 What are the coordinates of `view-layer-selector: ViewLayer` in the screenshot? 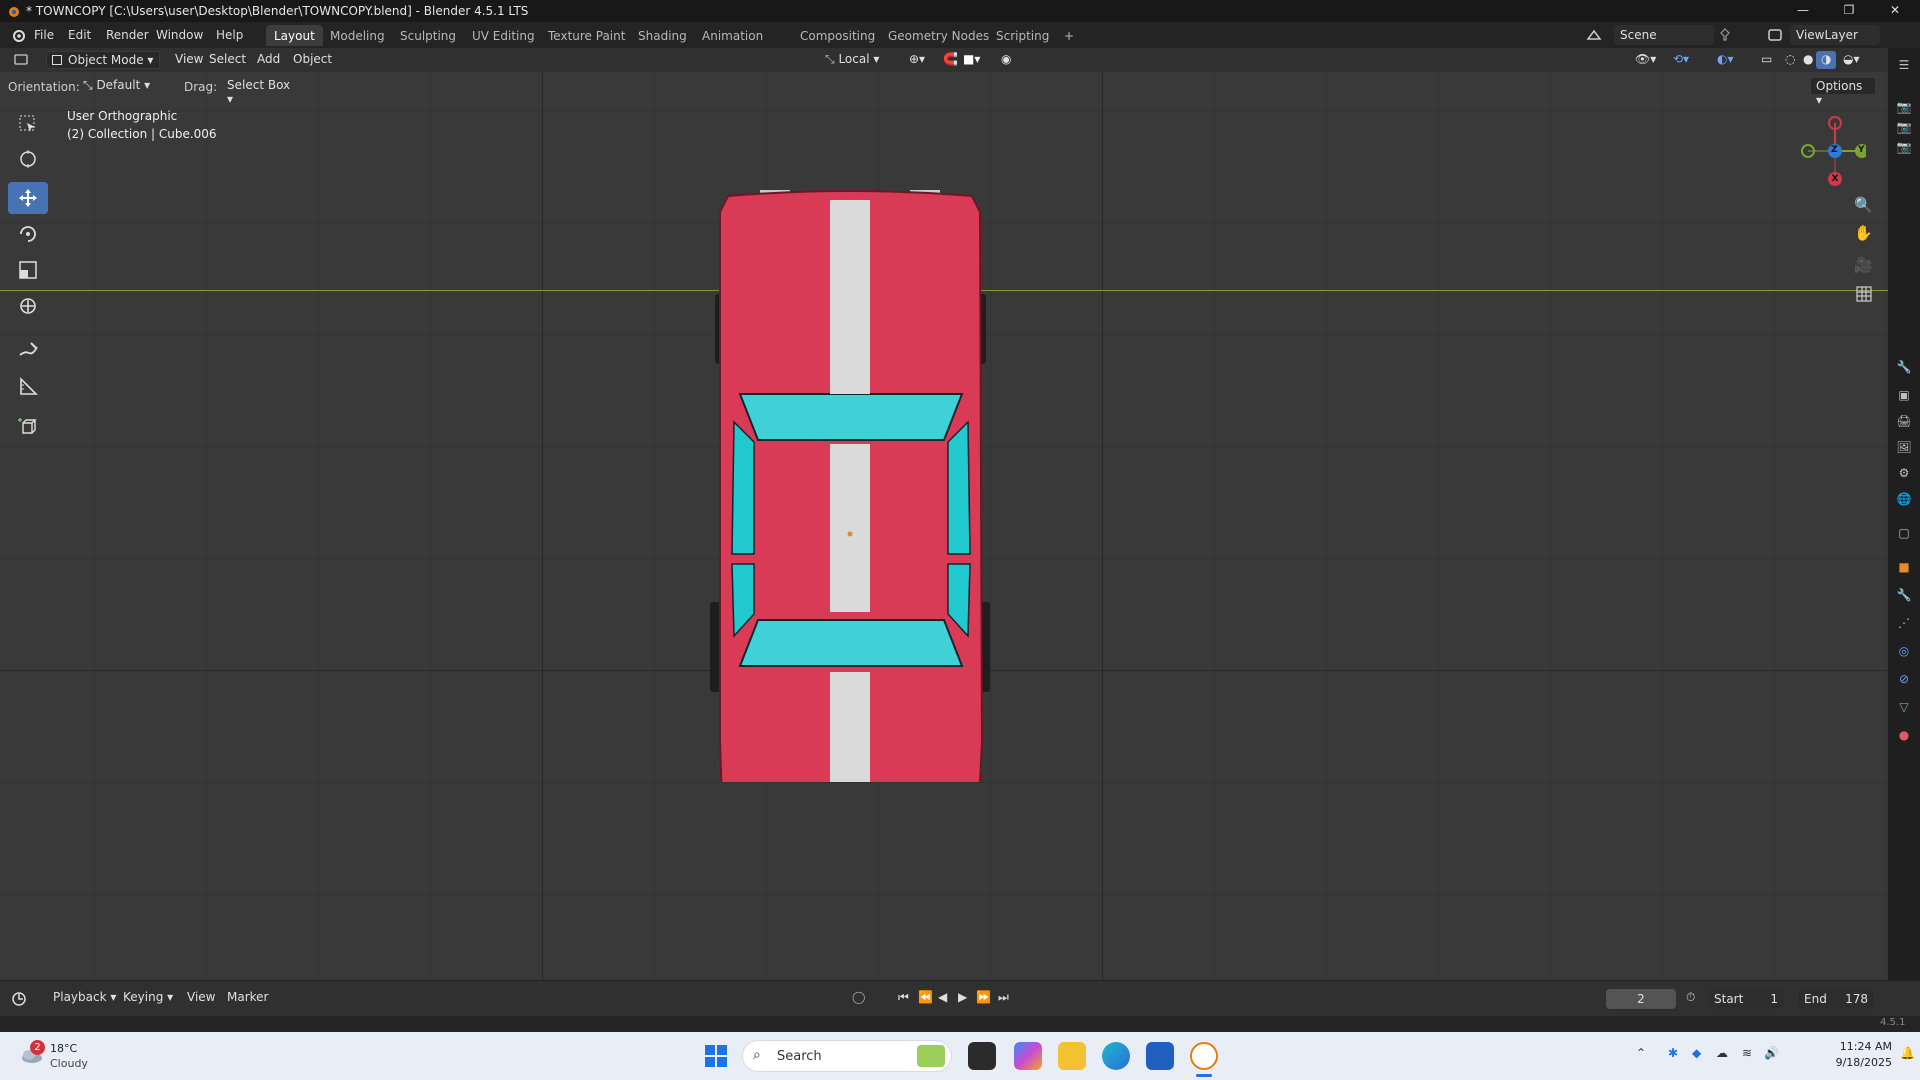 It's located at (1835, 35).